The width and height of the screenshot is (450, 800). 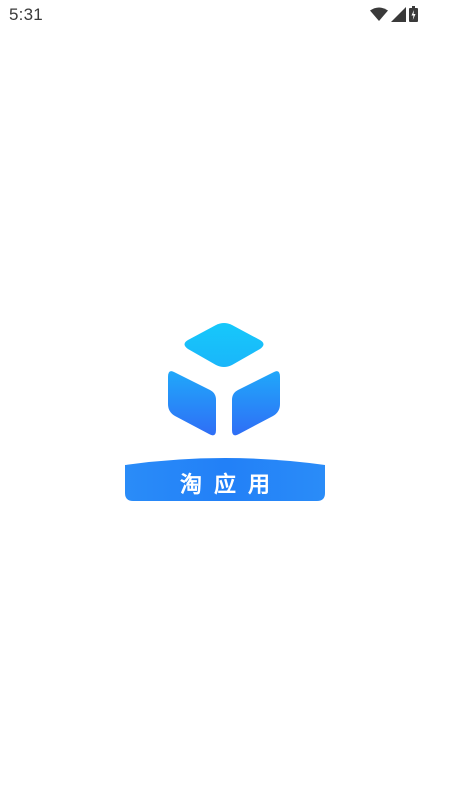 What do you see at coordinates (224, 379) in the screenshot?
I see `cube-logo-icon` at bounding box center [224, 379].